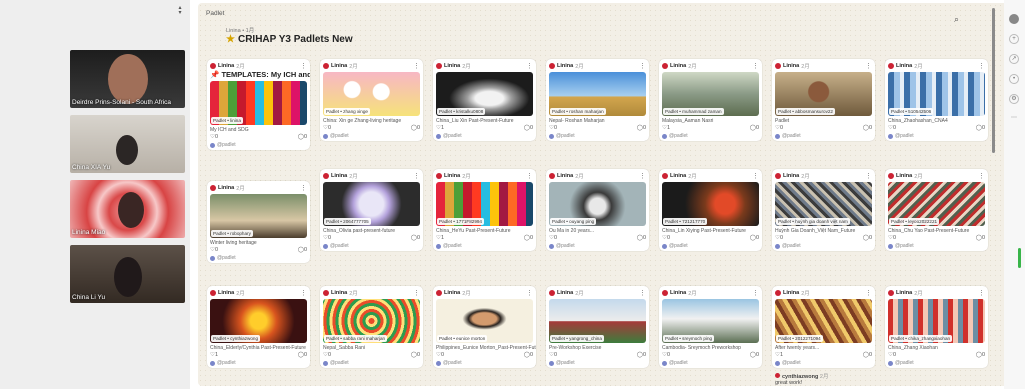  I want to click on card-image: Padlet • zhang xinge, so click(371, 94).